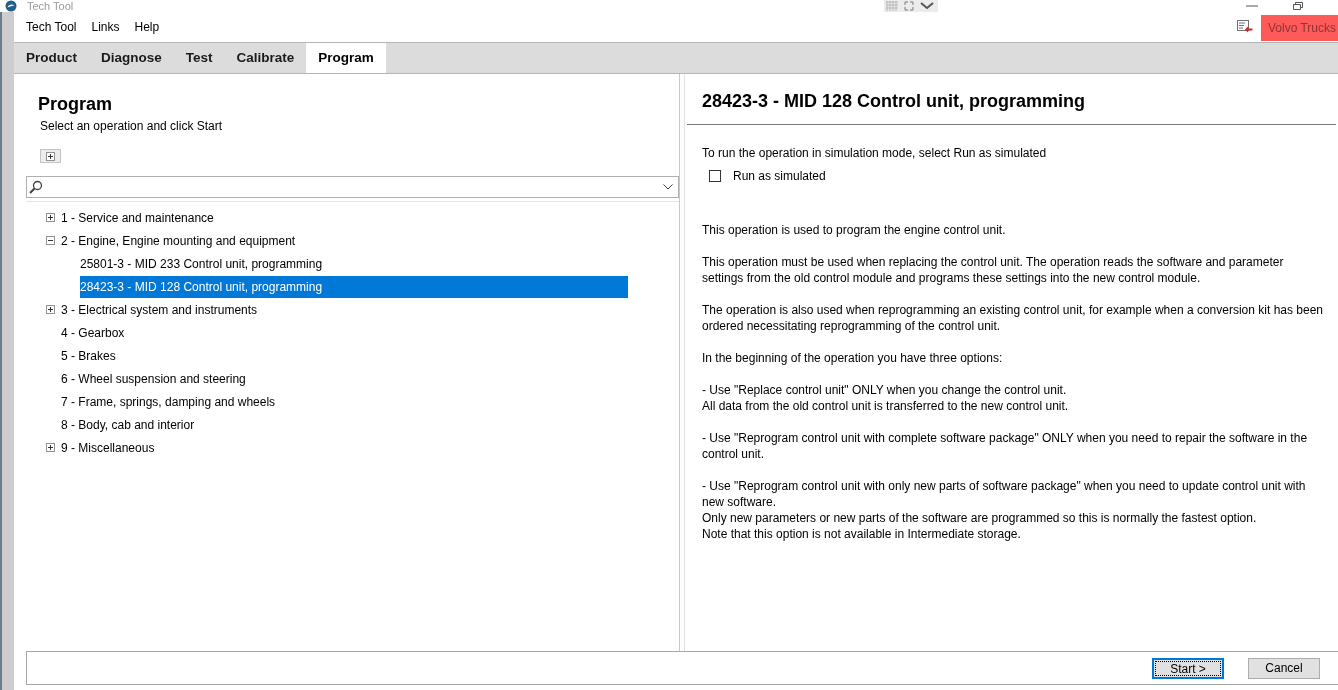 The image size is (1338, 690). Describe the element at coordinates (346, 58) in the screenshot. I see `tab: Program` at that location.